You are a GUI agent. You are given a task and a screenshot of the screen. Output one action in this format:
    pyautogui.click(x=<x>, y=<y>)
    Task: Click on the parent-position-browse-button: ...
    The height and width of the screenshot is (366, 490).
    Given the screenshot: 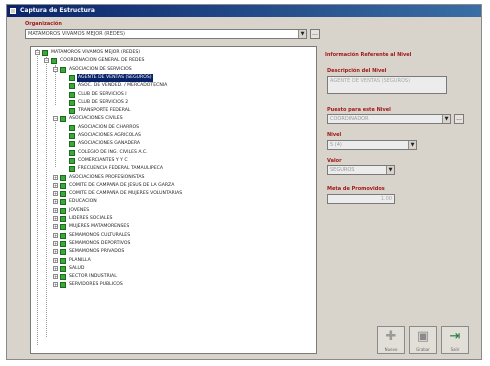 What is the action you would take?
    pyautogui.click(x=459, y=119)
    